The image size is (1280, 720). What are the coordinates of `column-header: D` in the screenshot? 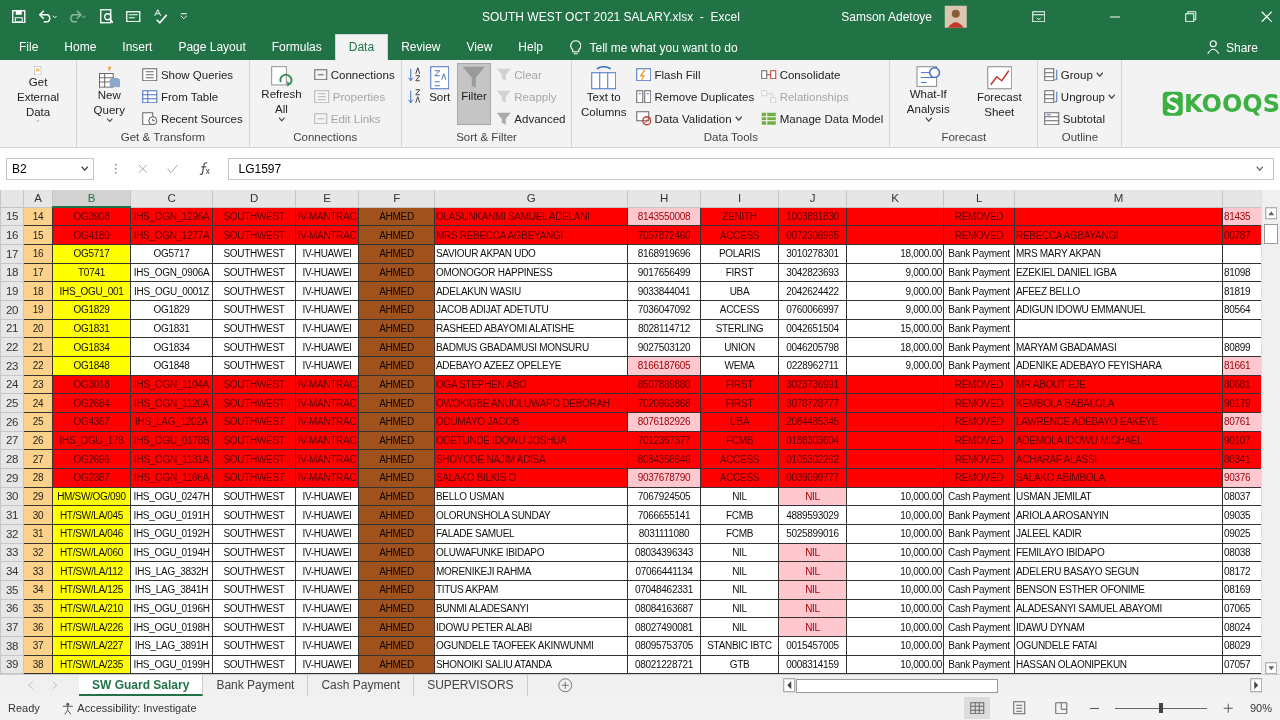 It's located at (254, 198).